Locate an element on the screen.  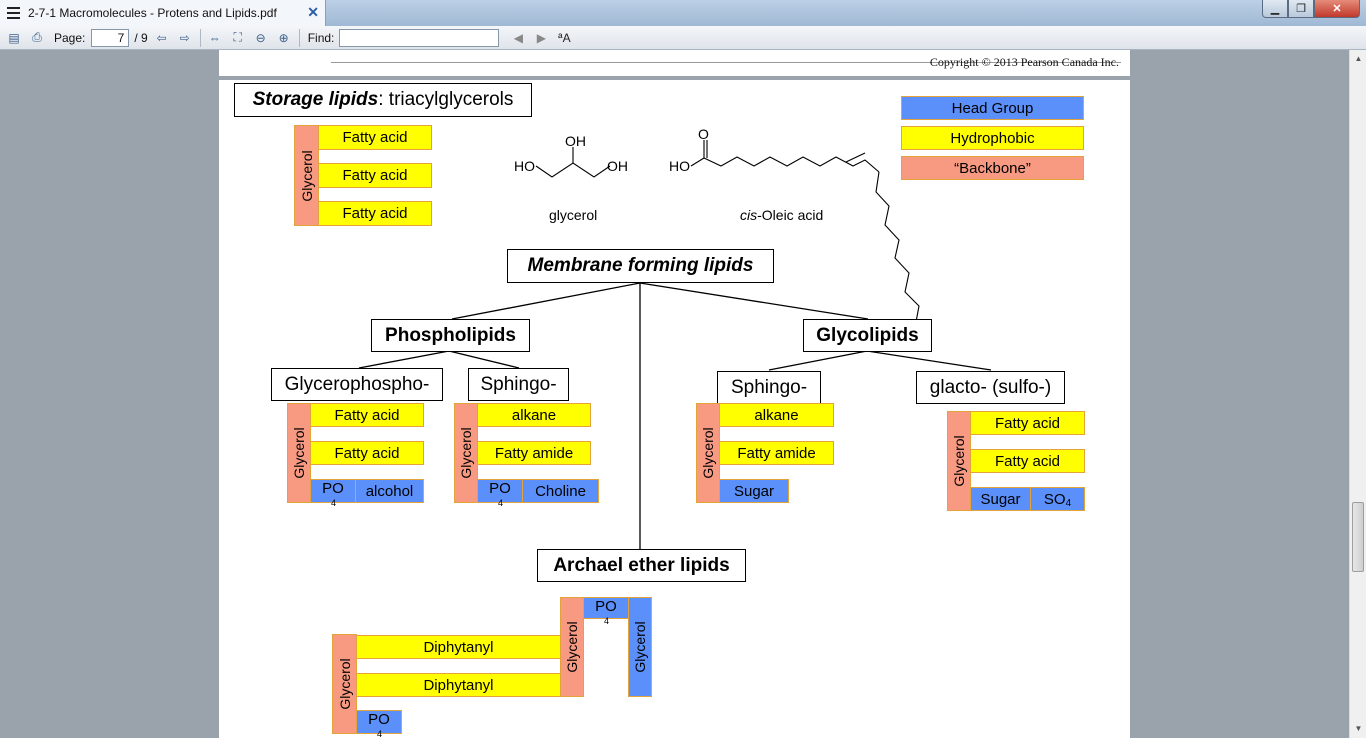
page-label: Page: is located at coordinates (70, 37).